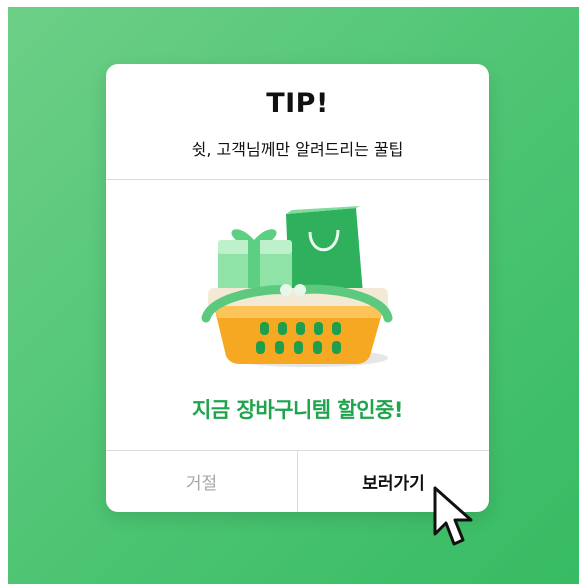 The height and width of the screenshot is (584, 579). Describe the element at coordinates (297, 103) in the screenshot. I see `modal-title: TIP!` at that location.